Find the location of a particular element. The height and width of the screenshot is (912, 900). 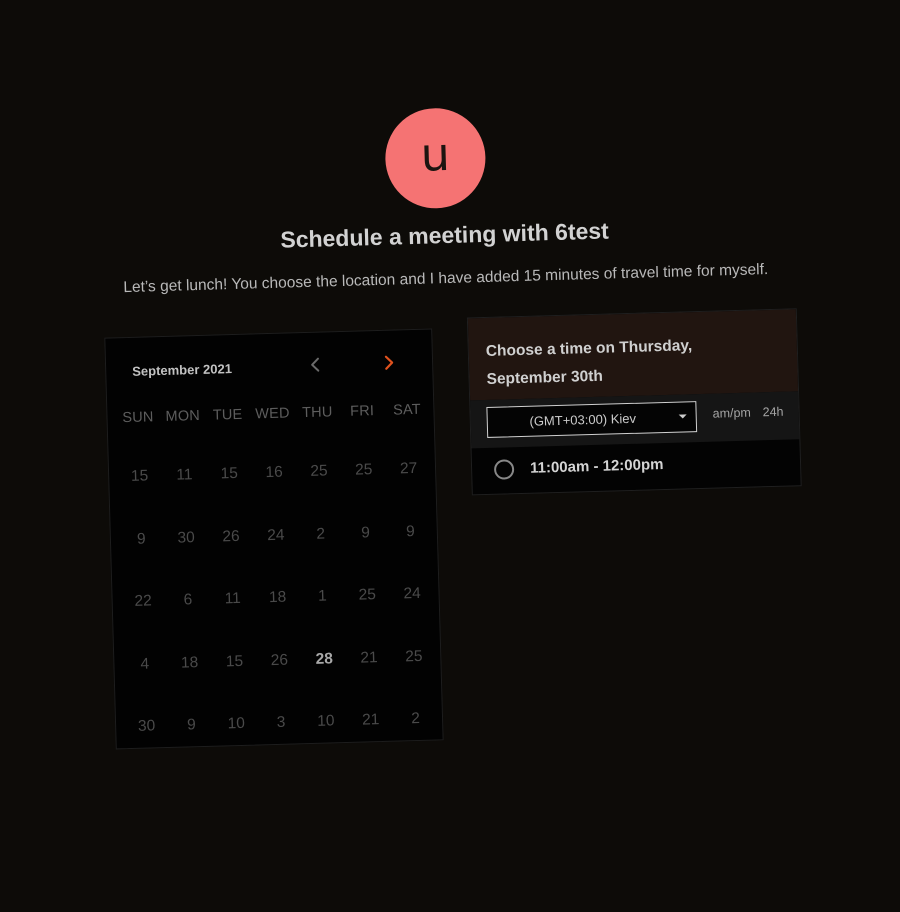

calendar-day: 16 is located at coordinates (274, 472).